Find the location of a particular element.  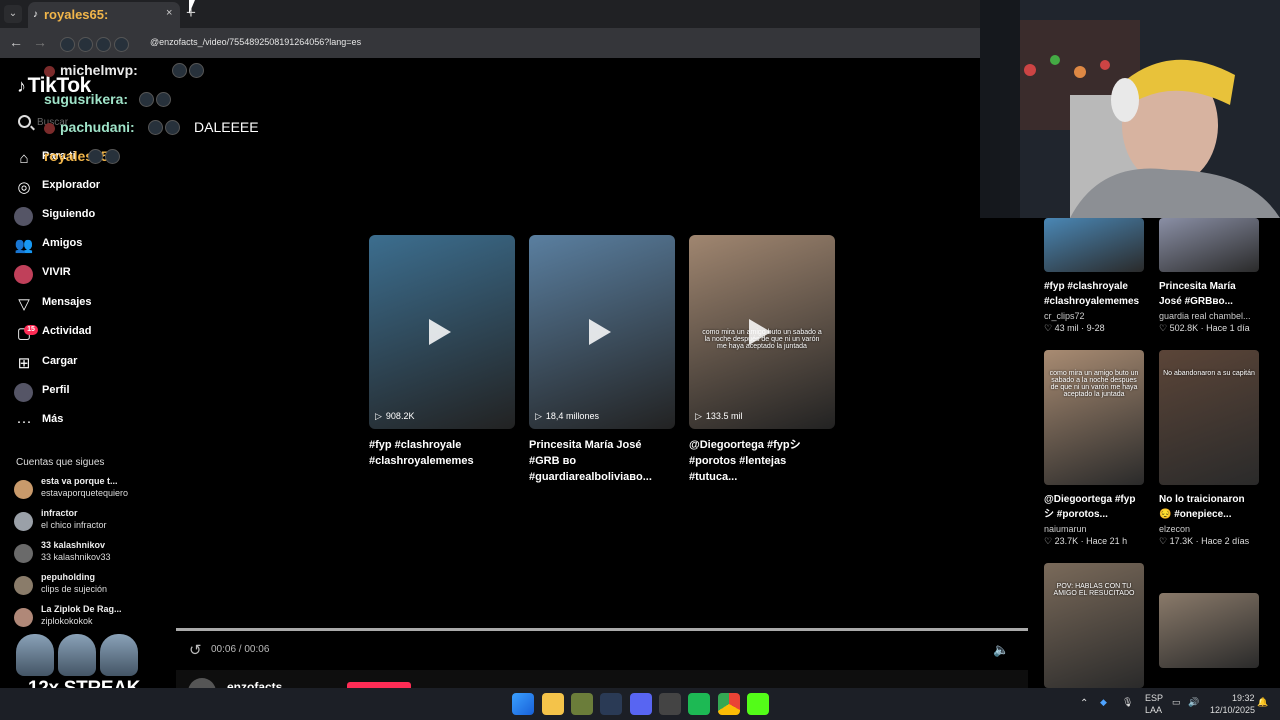

video-thumbnail: ▷ 908.2K is located at coordinates (442, 332).